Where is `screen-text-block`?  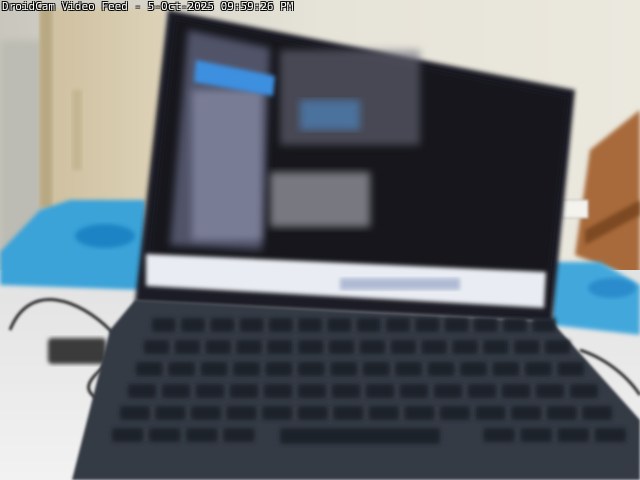 screen-text-block is located at coordinates (320, 199).